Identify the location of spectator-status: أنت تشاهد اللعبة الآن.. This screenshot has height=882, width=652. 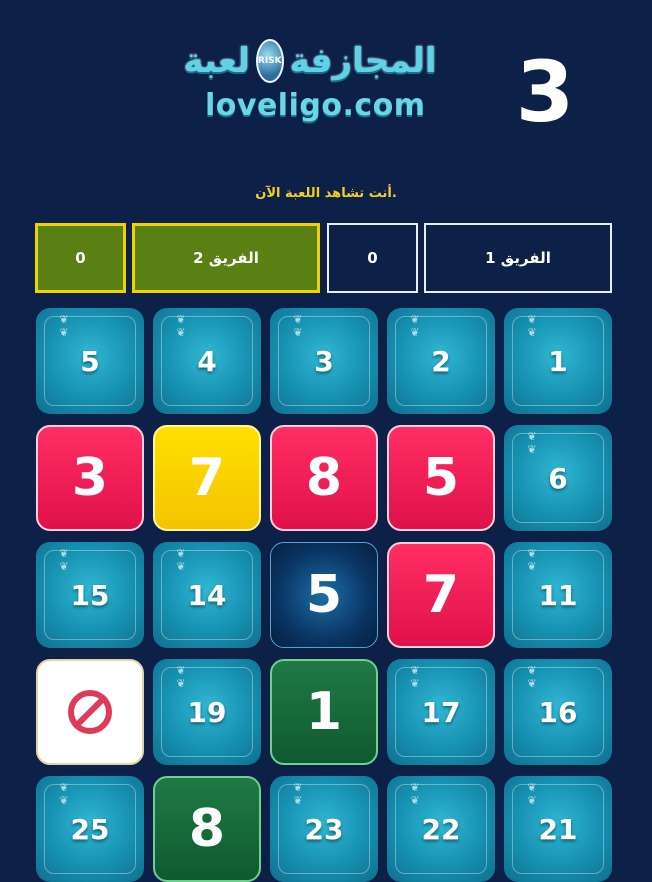
(326, 193).